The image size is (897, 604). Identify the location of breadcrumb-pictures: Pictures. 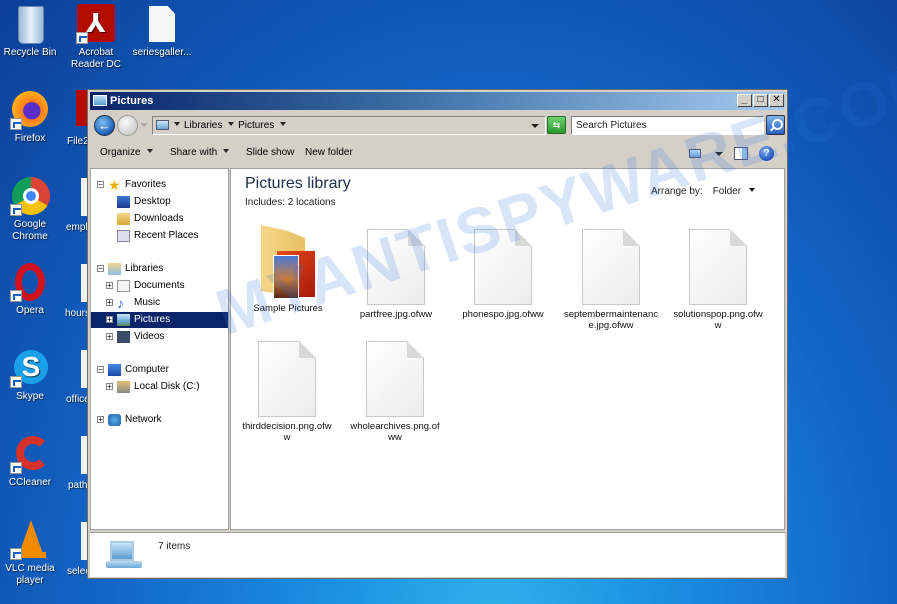
(256, 125).